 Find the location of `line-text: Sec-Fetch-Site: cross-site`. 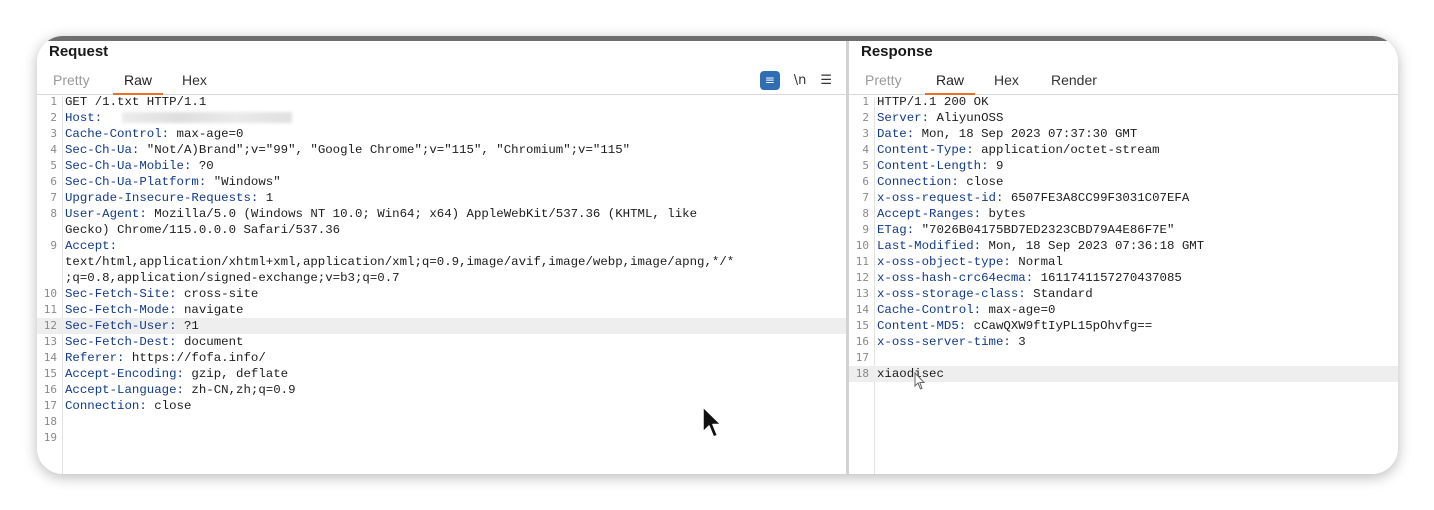

line-text: Sec-Fetch-Site: cross-site is located at coordinates (161, 294).